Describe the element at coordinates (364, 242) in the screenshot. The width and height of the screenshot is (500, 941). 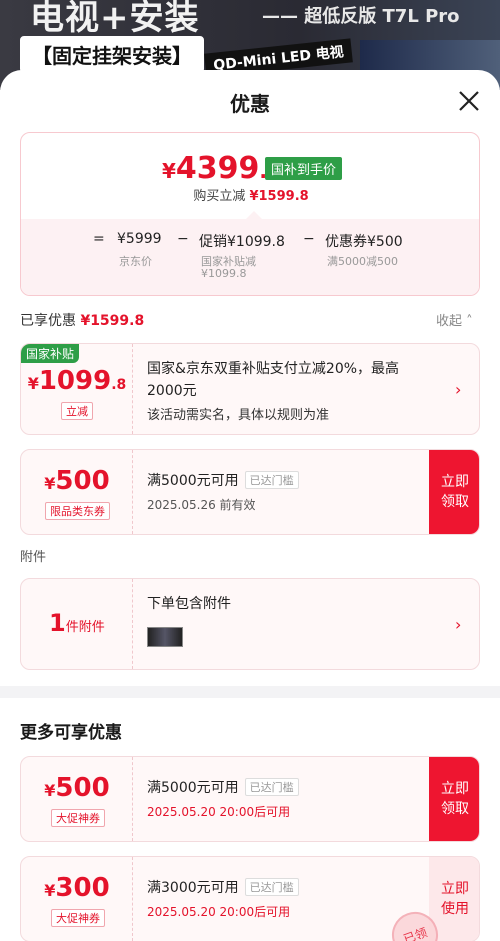
I see `coupon-amount: 优惠券¥500` at that location.